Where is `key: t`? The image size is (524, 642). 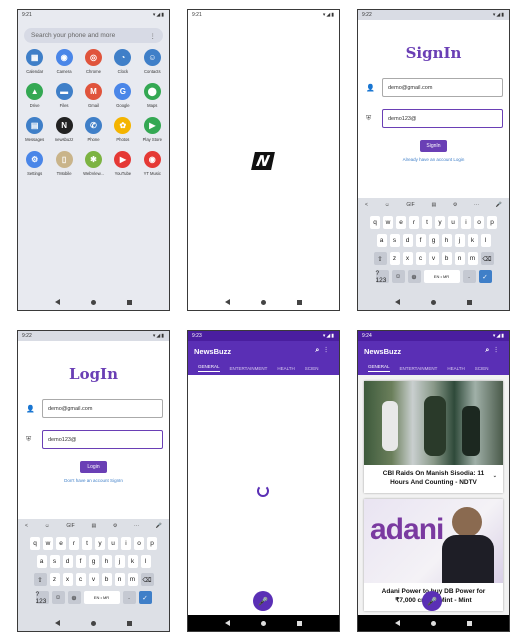
key: t is located at coordinates (427, 222).